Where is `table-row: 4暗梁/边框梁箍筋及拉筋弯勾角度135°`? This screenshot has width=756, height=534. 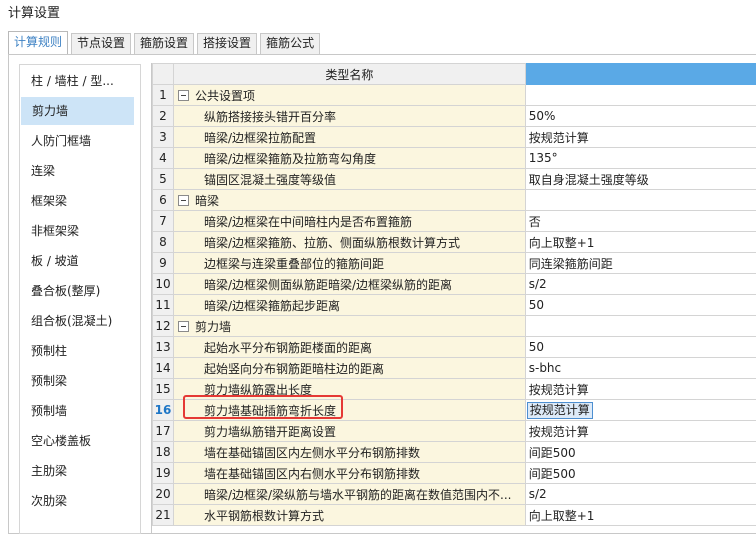
table-row: 4暗梁/边框梁箍筋及拉筋弯勾角度135° is located at coordinates (454, 158).